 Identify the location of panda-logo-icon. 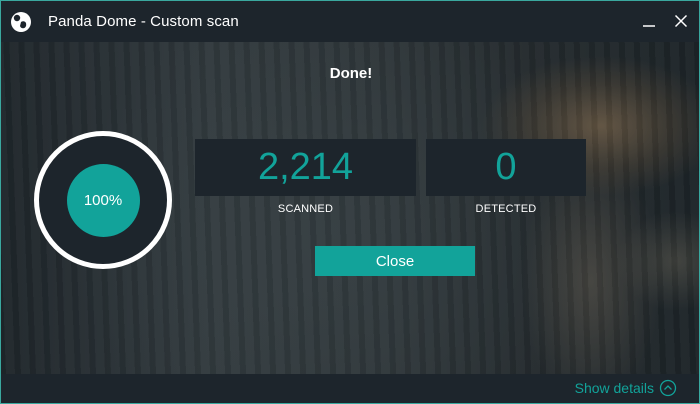
(21, 22).